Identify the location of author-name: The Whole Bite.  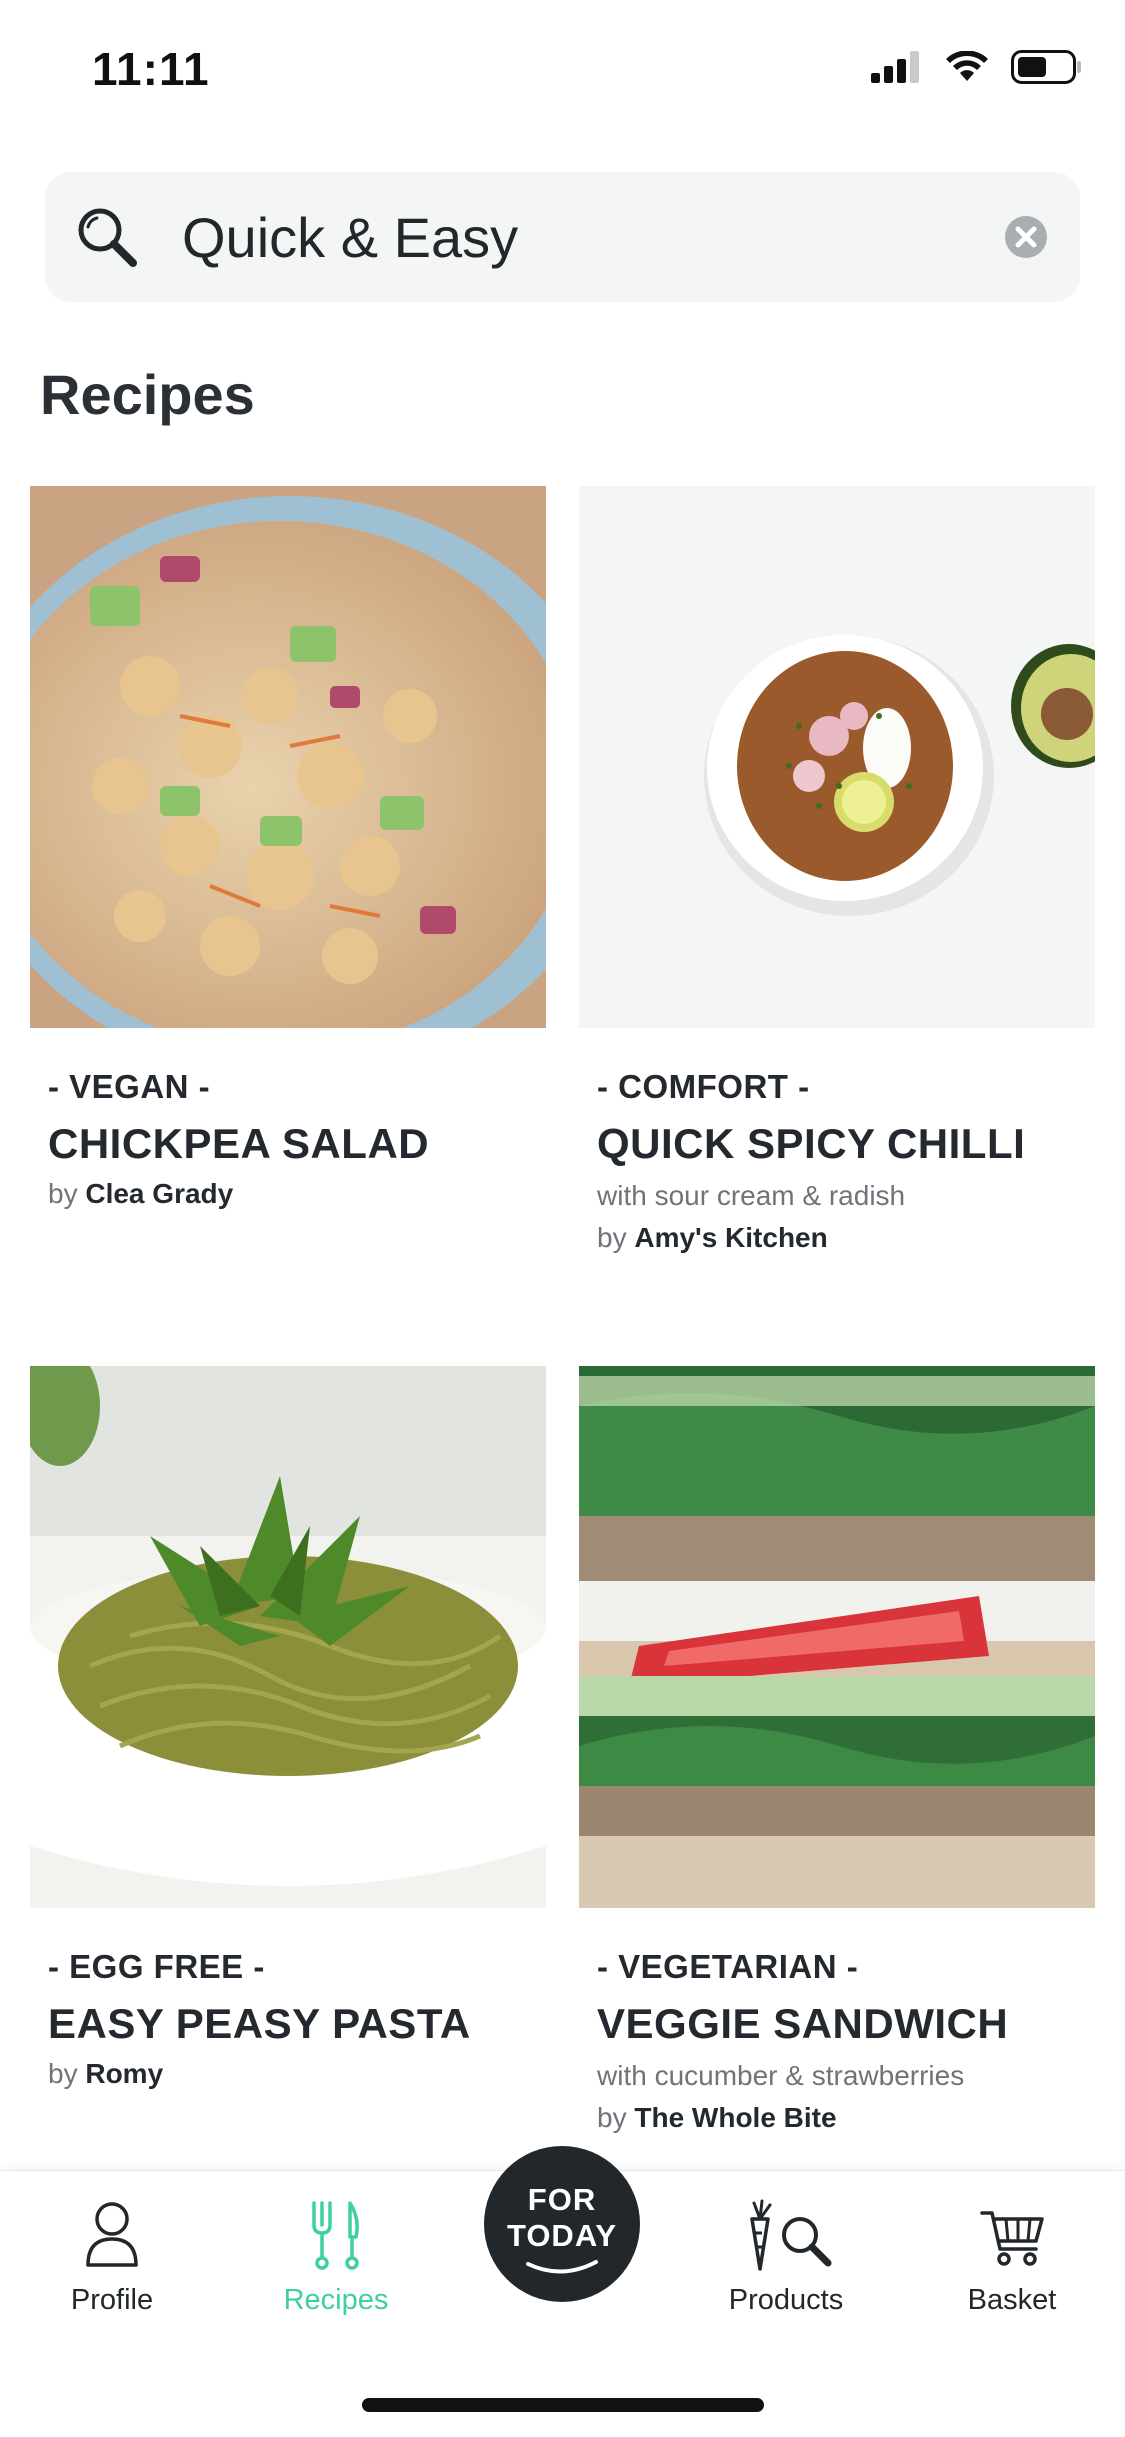
(735, 2117).